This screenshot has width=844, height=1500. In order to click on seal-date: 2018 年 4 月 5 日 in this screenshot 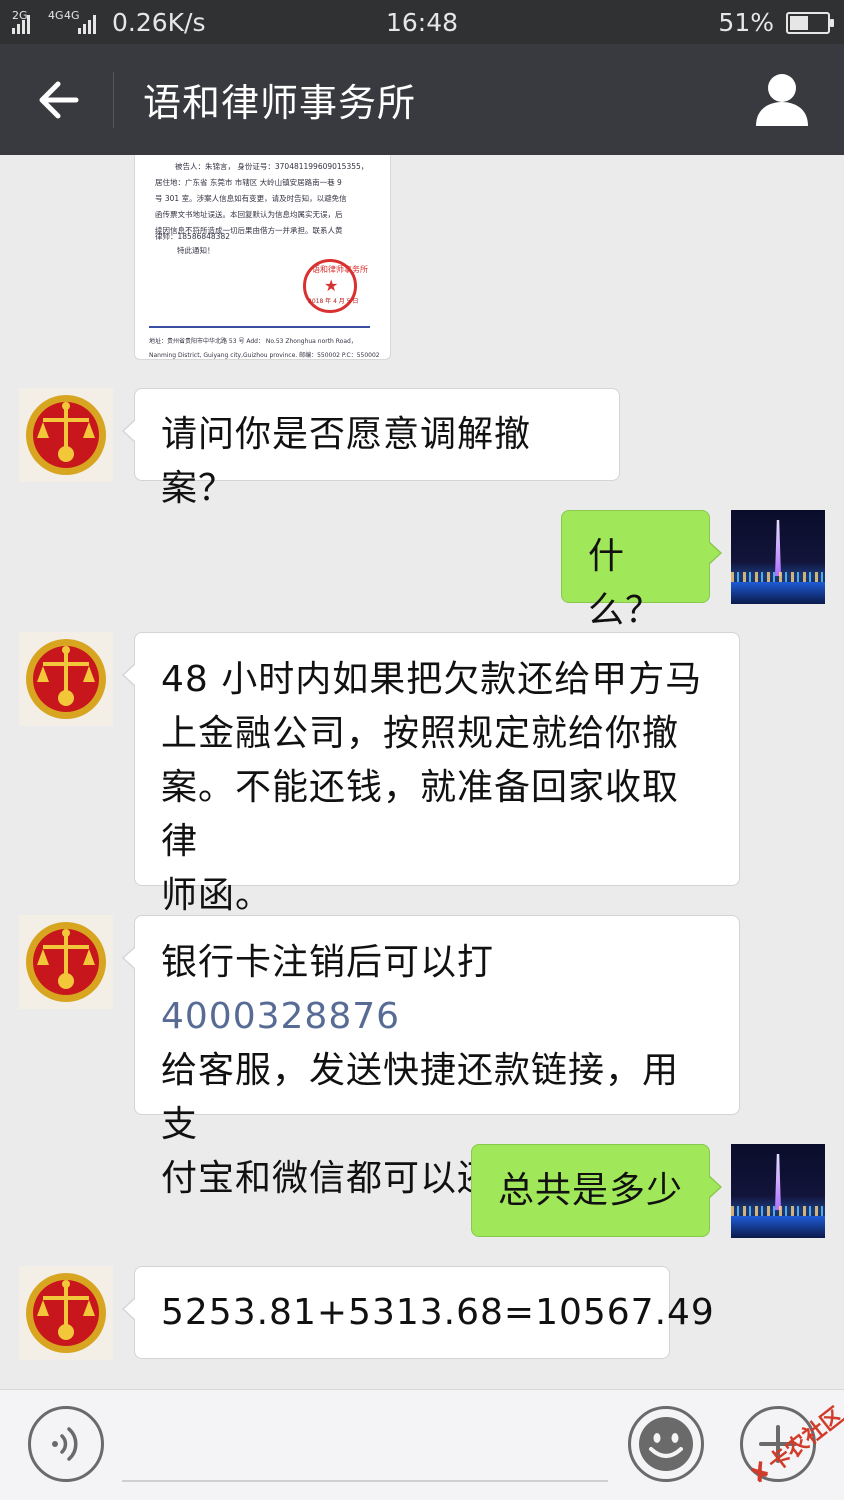, I will do `click(333, 301)`.